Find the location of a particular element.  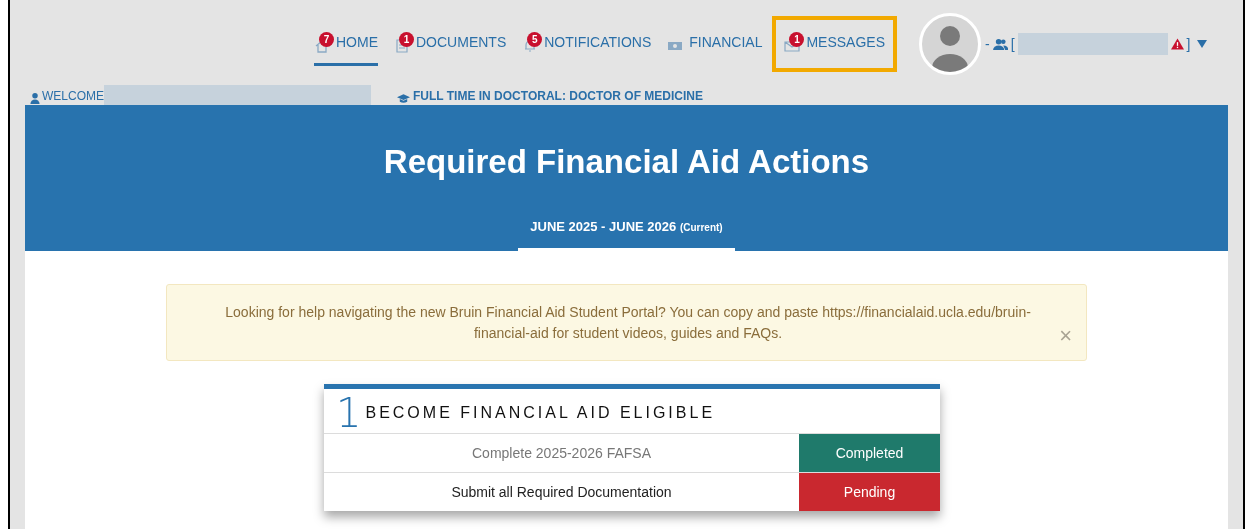

nav-tab: 7 HOME is located at coordinates (346, 44).